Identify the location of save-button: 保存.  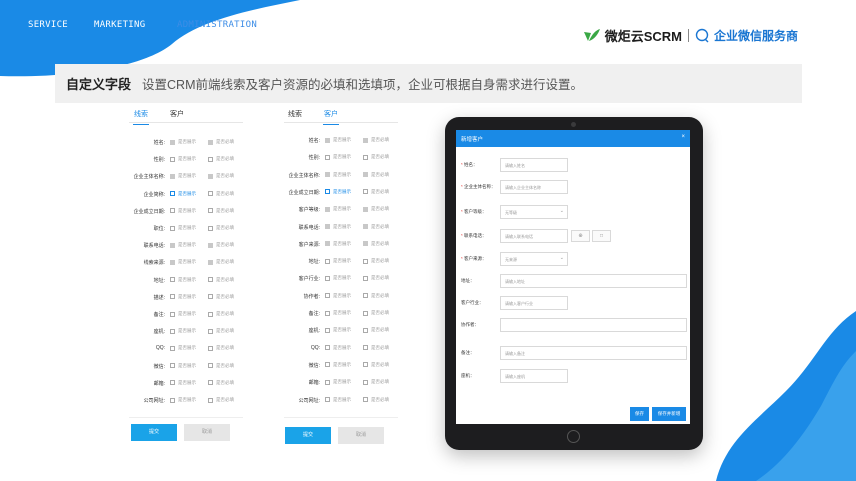
(639, 414).